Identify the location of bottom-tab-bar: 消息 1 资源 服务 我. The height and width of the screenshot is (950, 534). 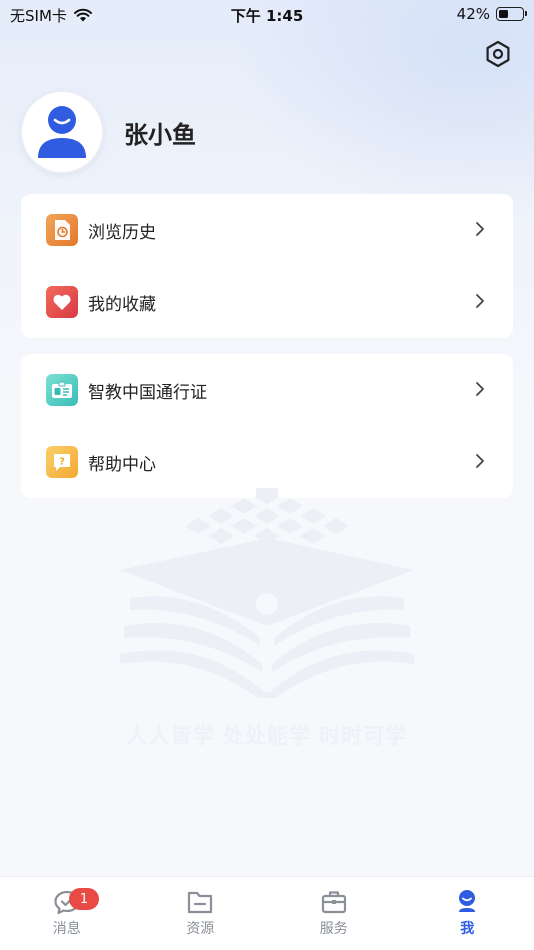
(267, 913).